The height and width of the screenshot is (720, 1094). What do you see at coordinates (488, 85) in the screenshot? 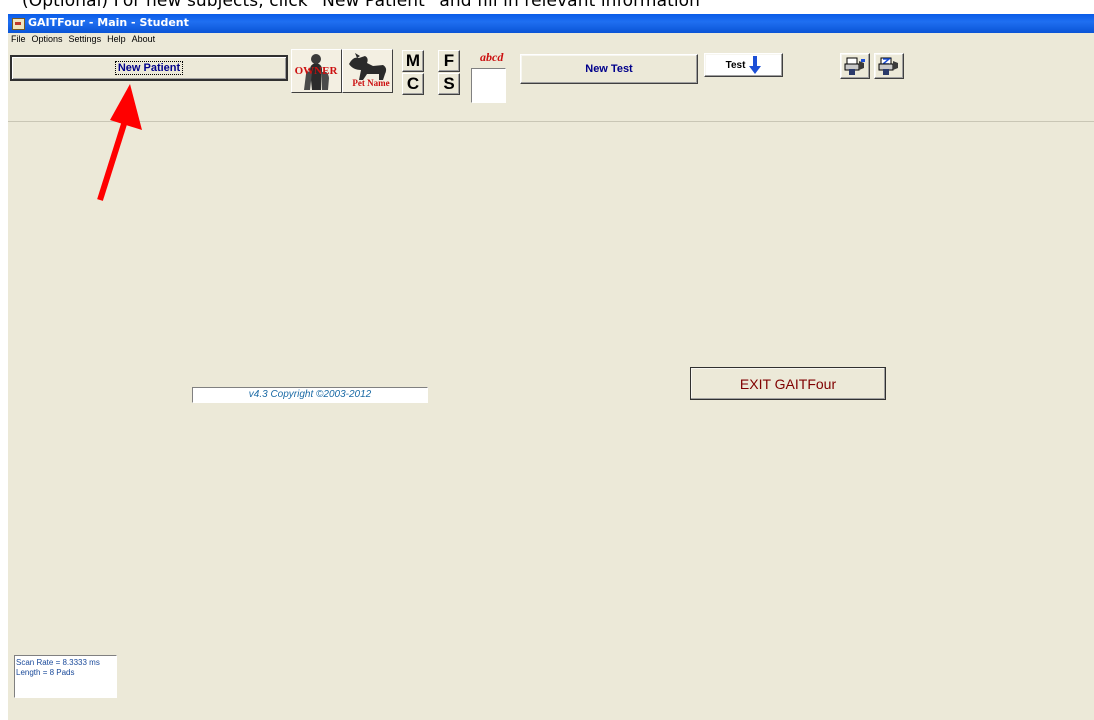
I see `abcd-preview-box` at bounding box center [488, 85].